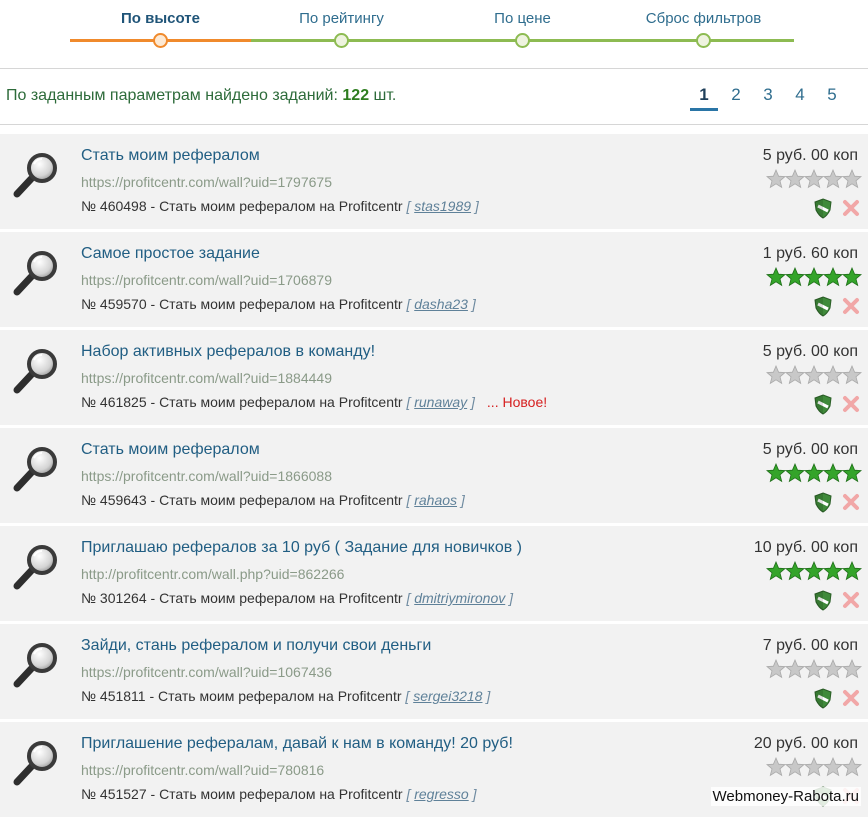  What do you see at coordinates (832, 98) in the screenshot?
I see `page-link-5: 5` at bounding box center [832, 98].